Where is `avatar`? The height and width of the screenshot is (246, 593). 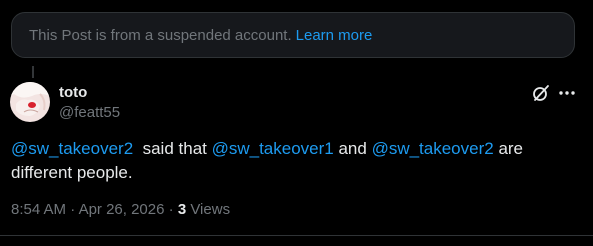
avatar is located at coordinates (30, 102).